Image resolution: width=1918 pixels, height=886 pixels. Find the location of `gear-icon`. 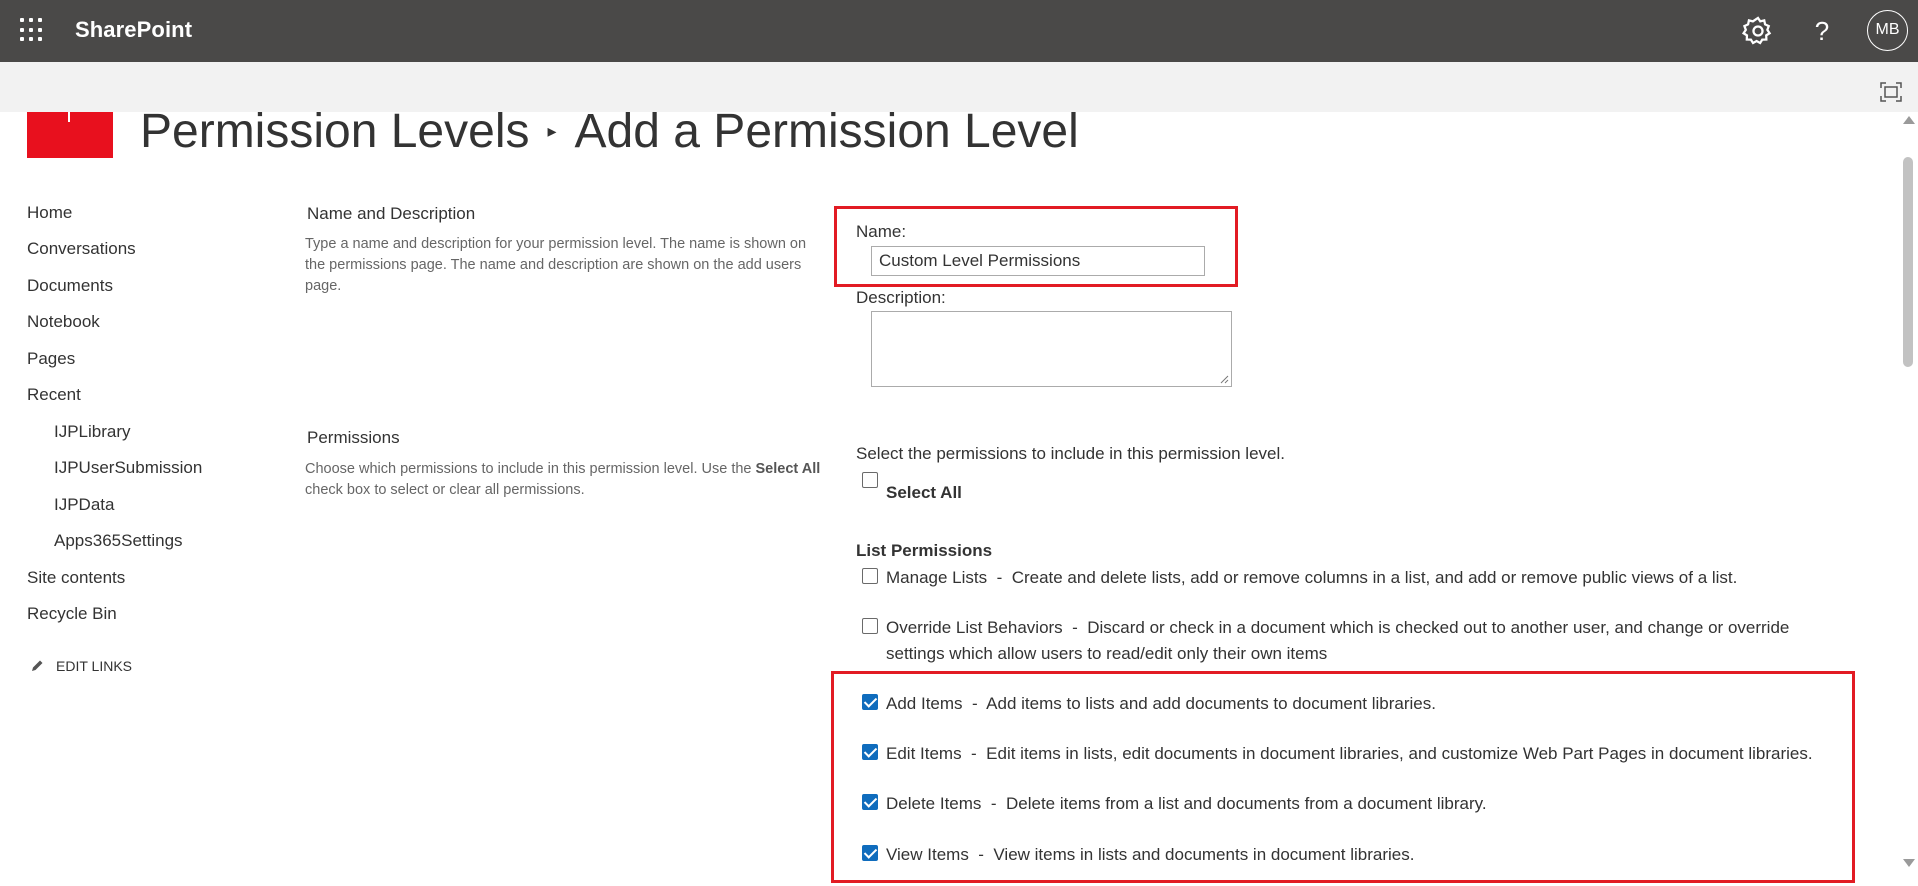

gear-icon is located at coordinates (1758, 31).